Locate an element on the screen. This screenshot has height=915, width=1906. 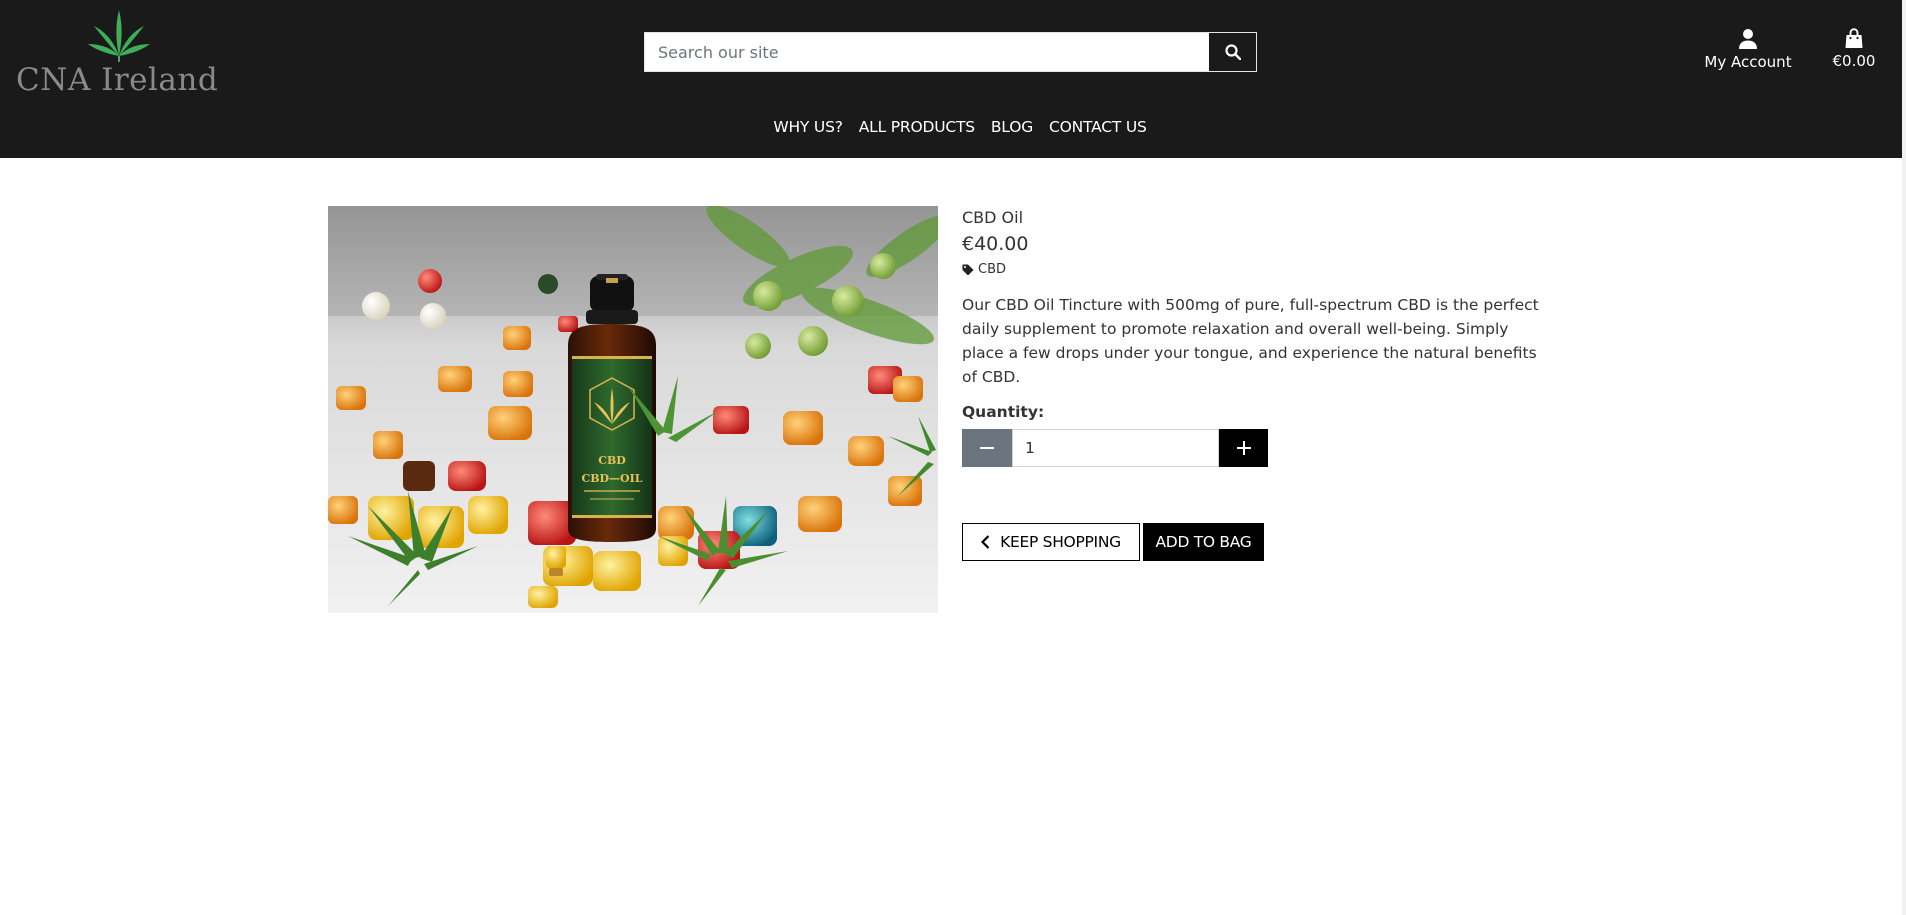
tag-icon is located at coordinates (968, 269).